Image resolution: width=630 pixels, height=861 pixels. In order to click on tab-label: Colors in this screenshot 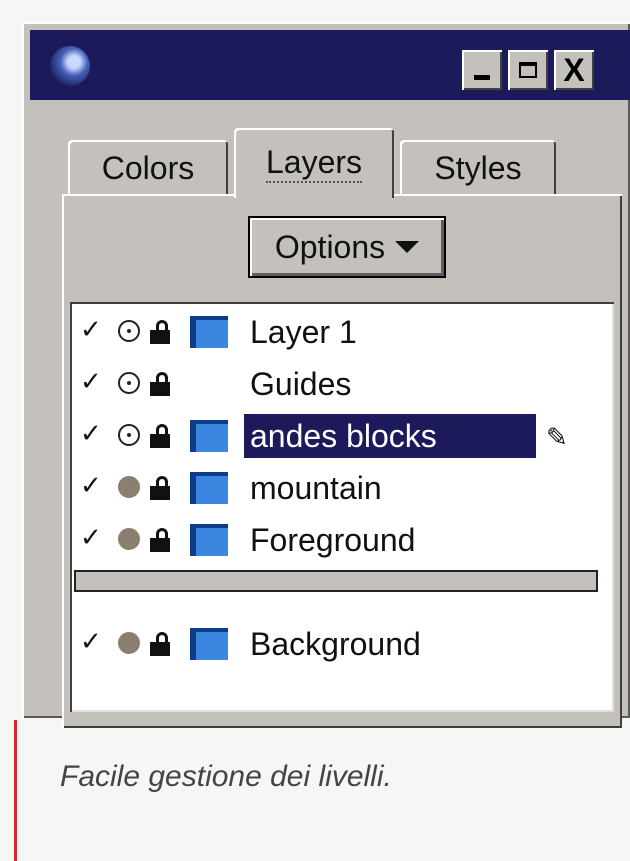, I will do `click(148, 167)`.